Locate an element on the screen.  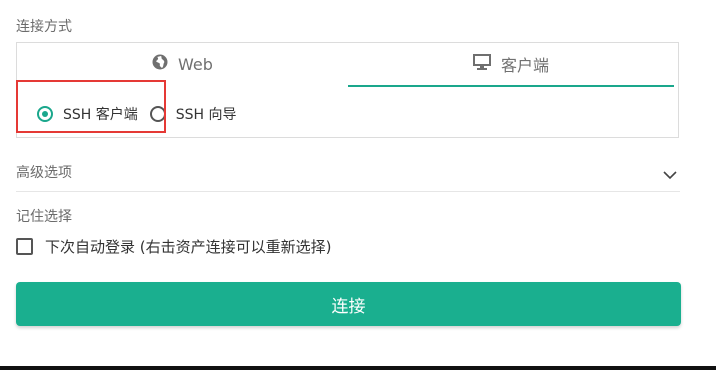
remember-choice-label: 记住选择 is located at coordinates (44, 217).